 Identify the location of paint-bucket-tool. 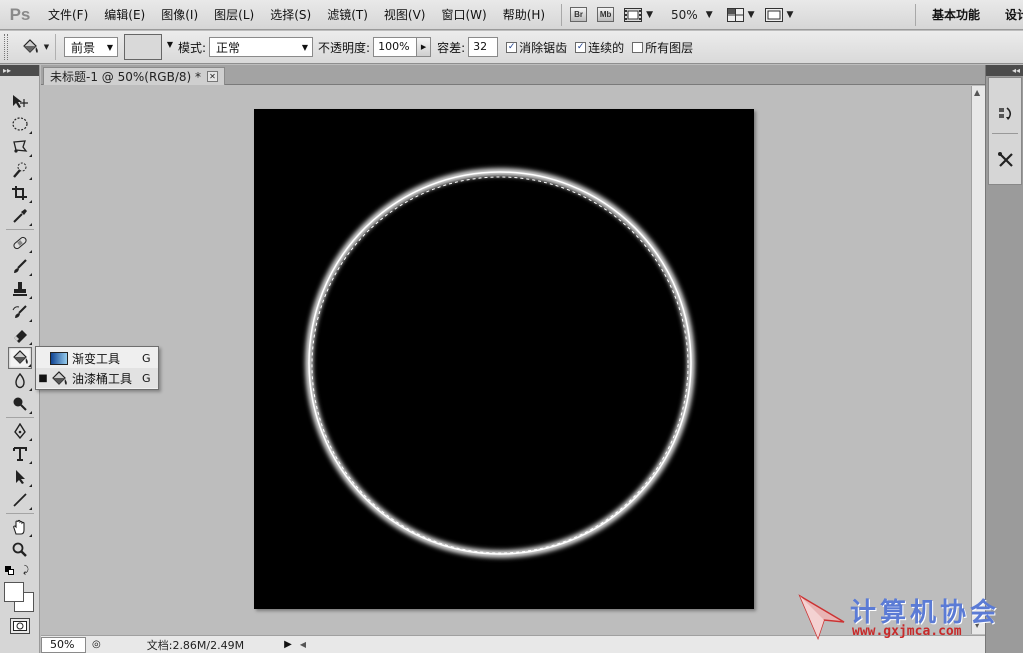
(20, 358).